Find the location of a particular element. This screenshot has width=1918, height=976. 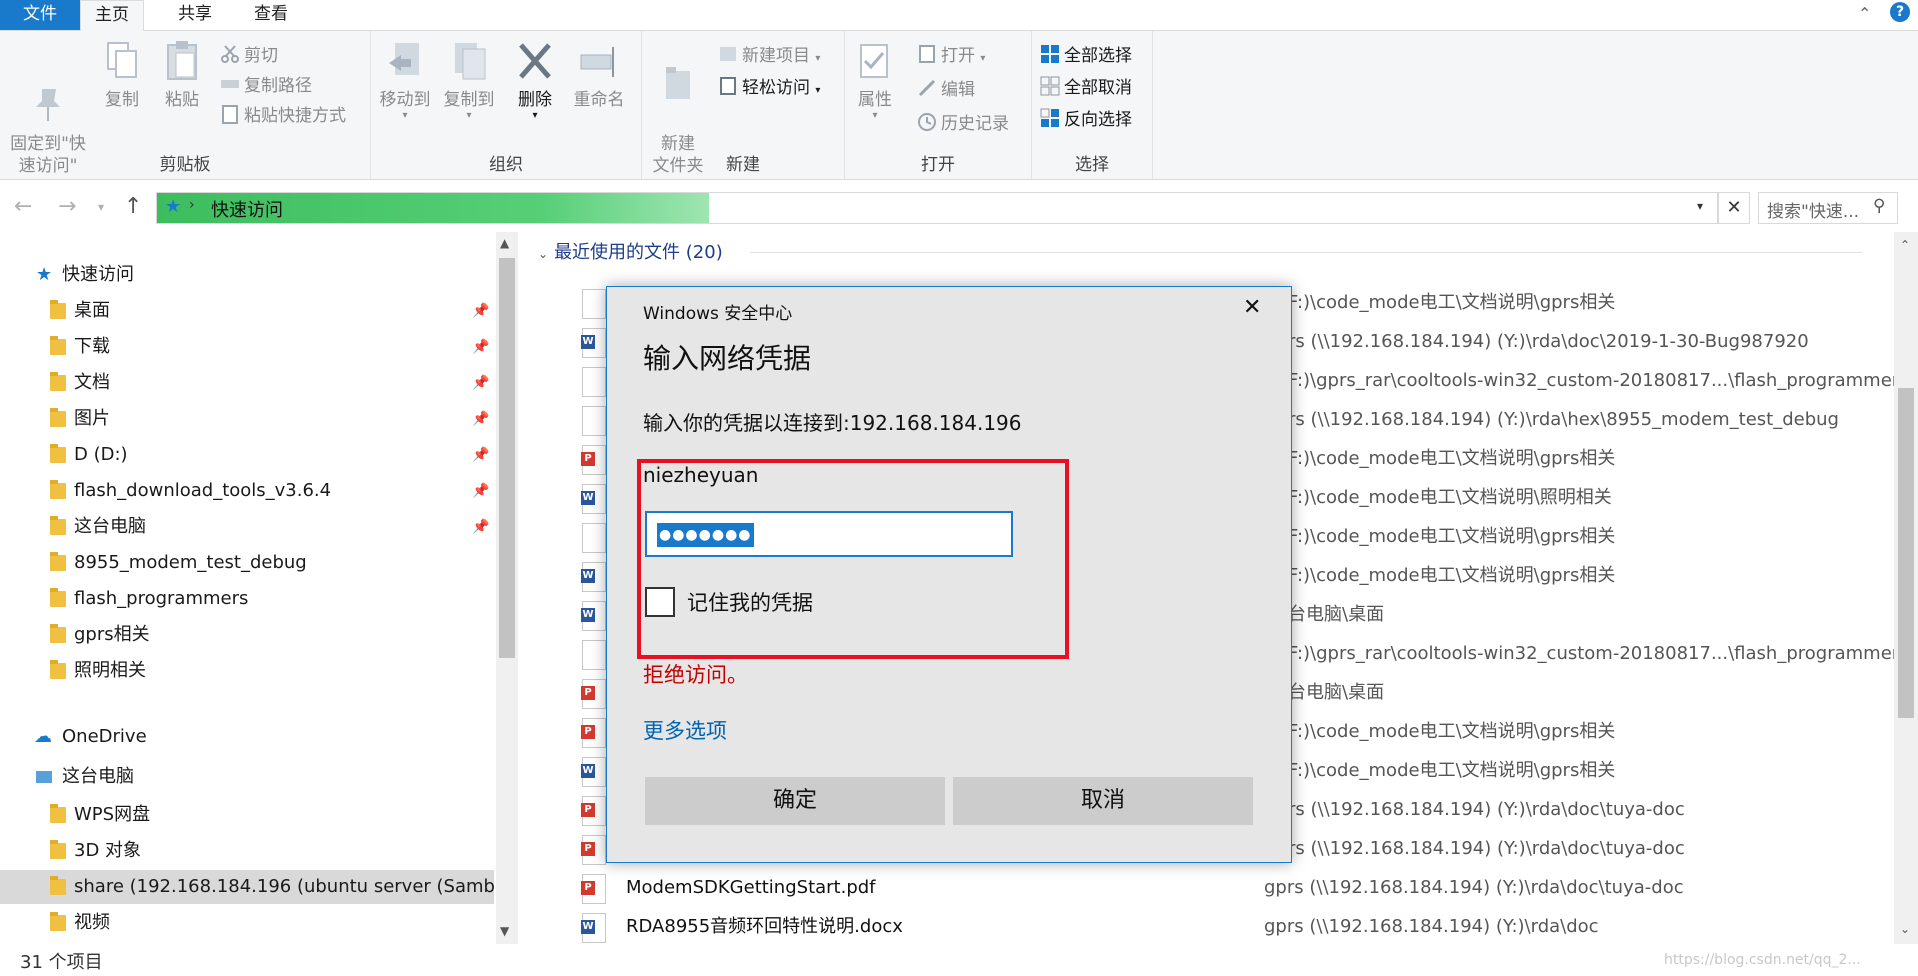

cloud-icon: ☁ is located at coordinates (43, 736).